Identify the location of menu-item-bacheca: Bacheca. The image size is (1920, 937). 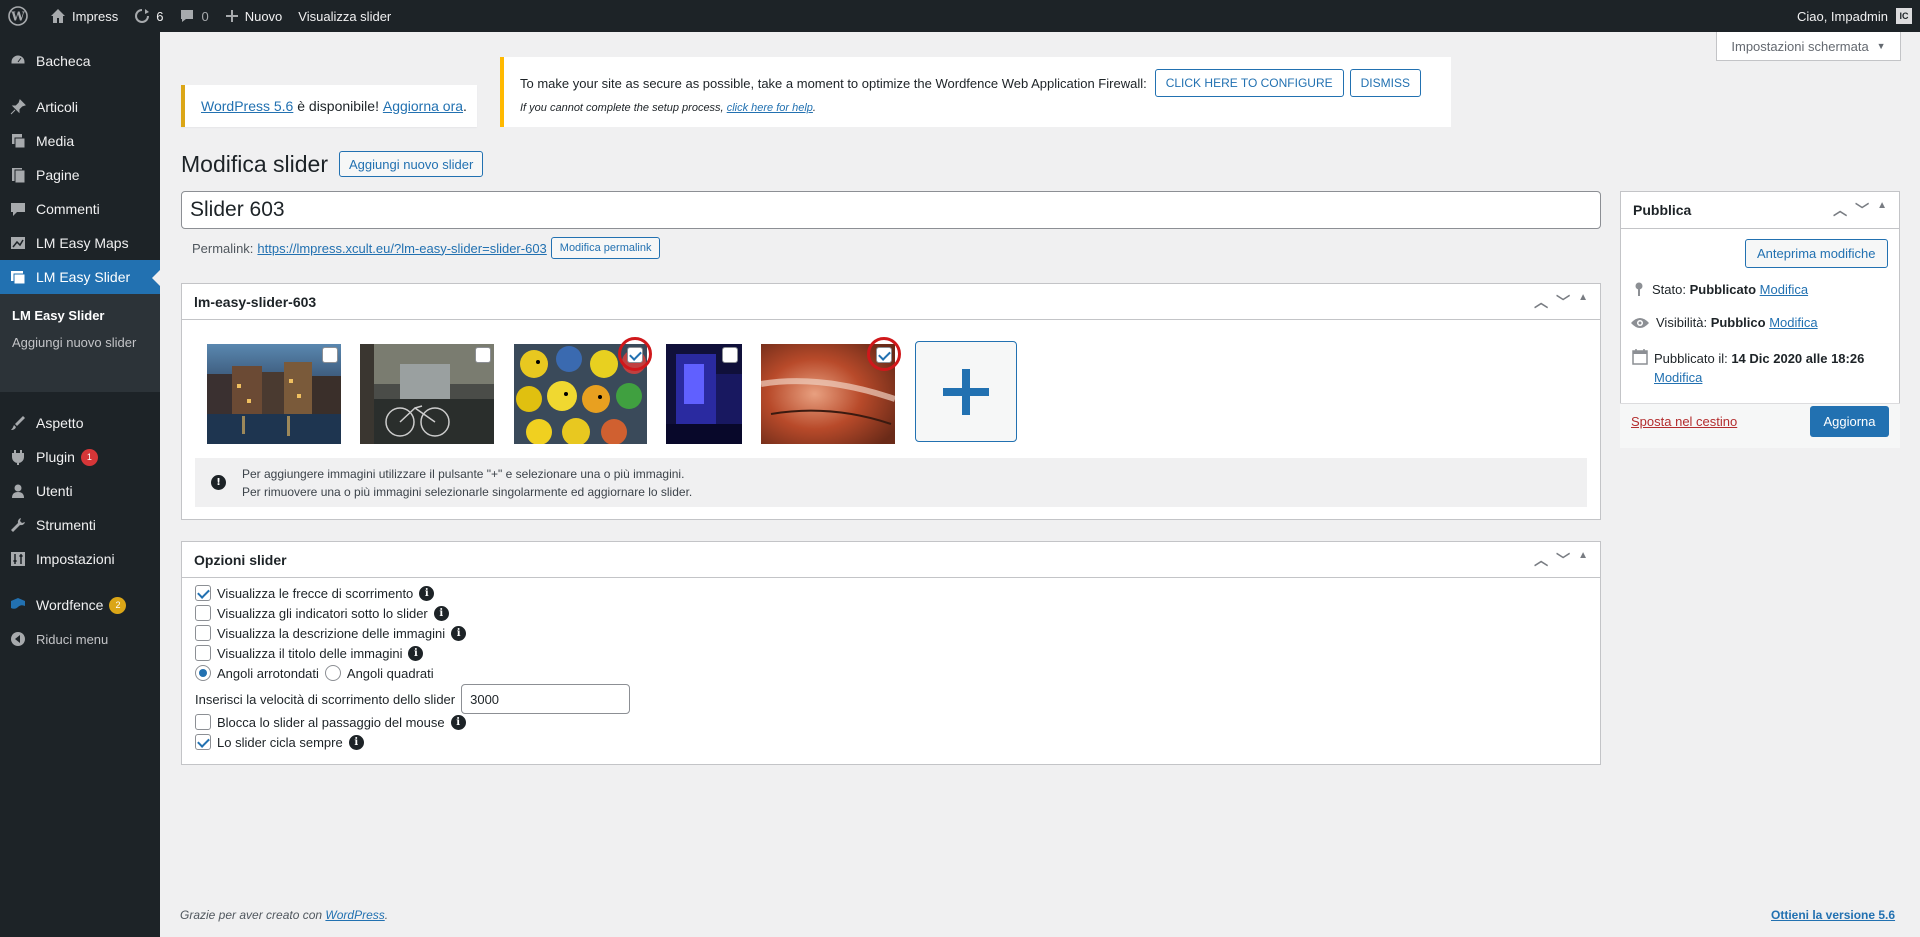
(80, 61).